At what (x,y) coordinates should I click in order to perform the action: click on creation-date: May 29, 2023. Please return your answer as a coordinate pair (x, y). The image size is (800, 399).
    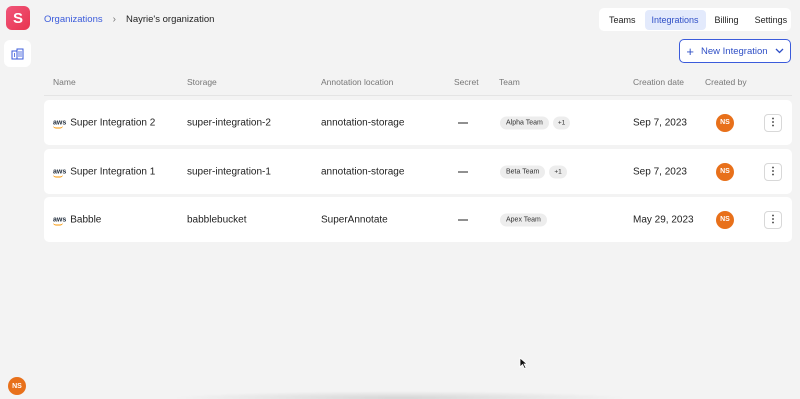
    Looking at the image, I should click on (663, 219).